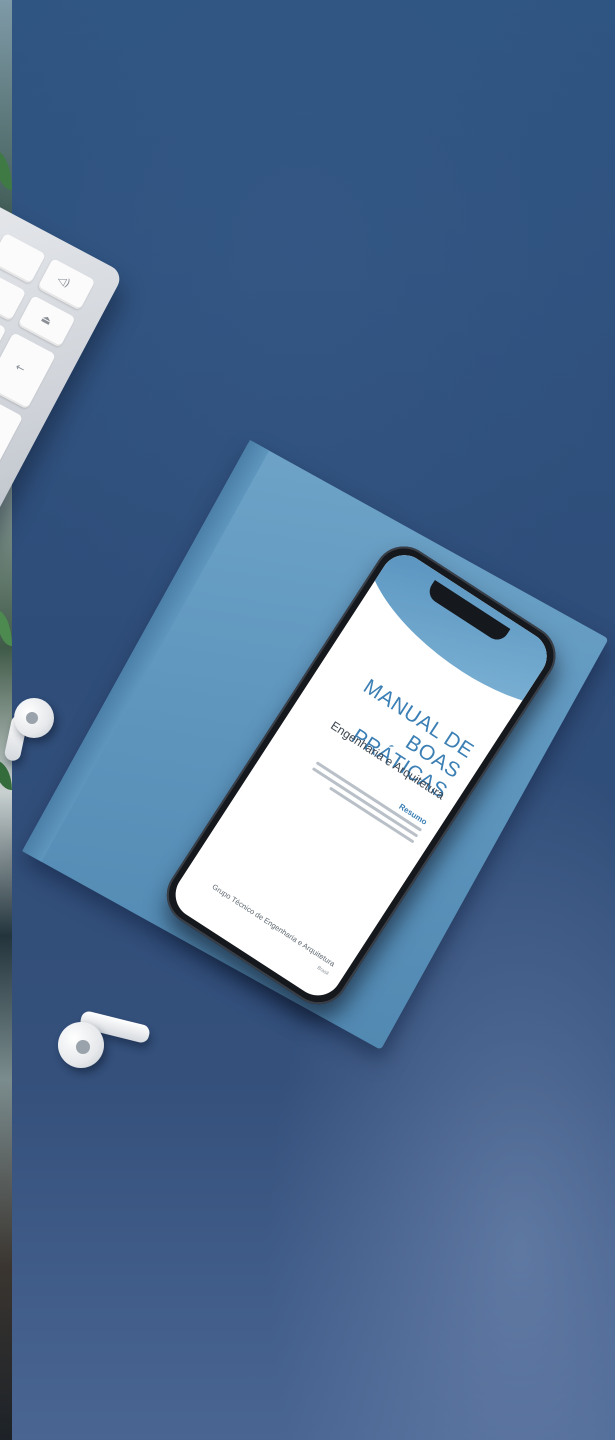 The height and width of the screenshot is (1440, 615). What do you see at coordinates (64, 281) in the screenshot?
I see `volume-key-glyph: ◁)` at bounding box center [64, 281].